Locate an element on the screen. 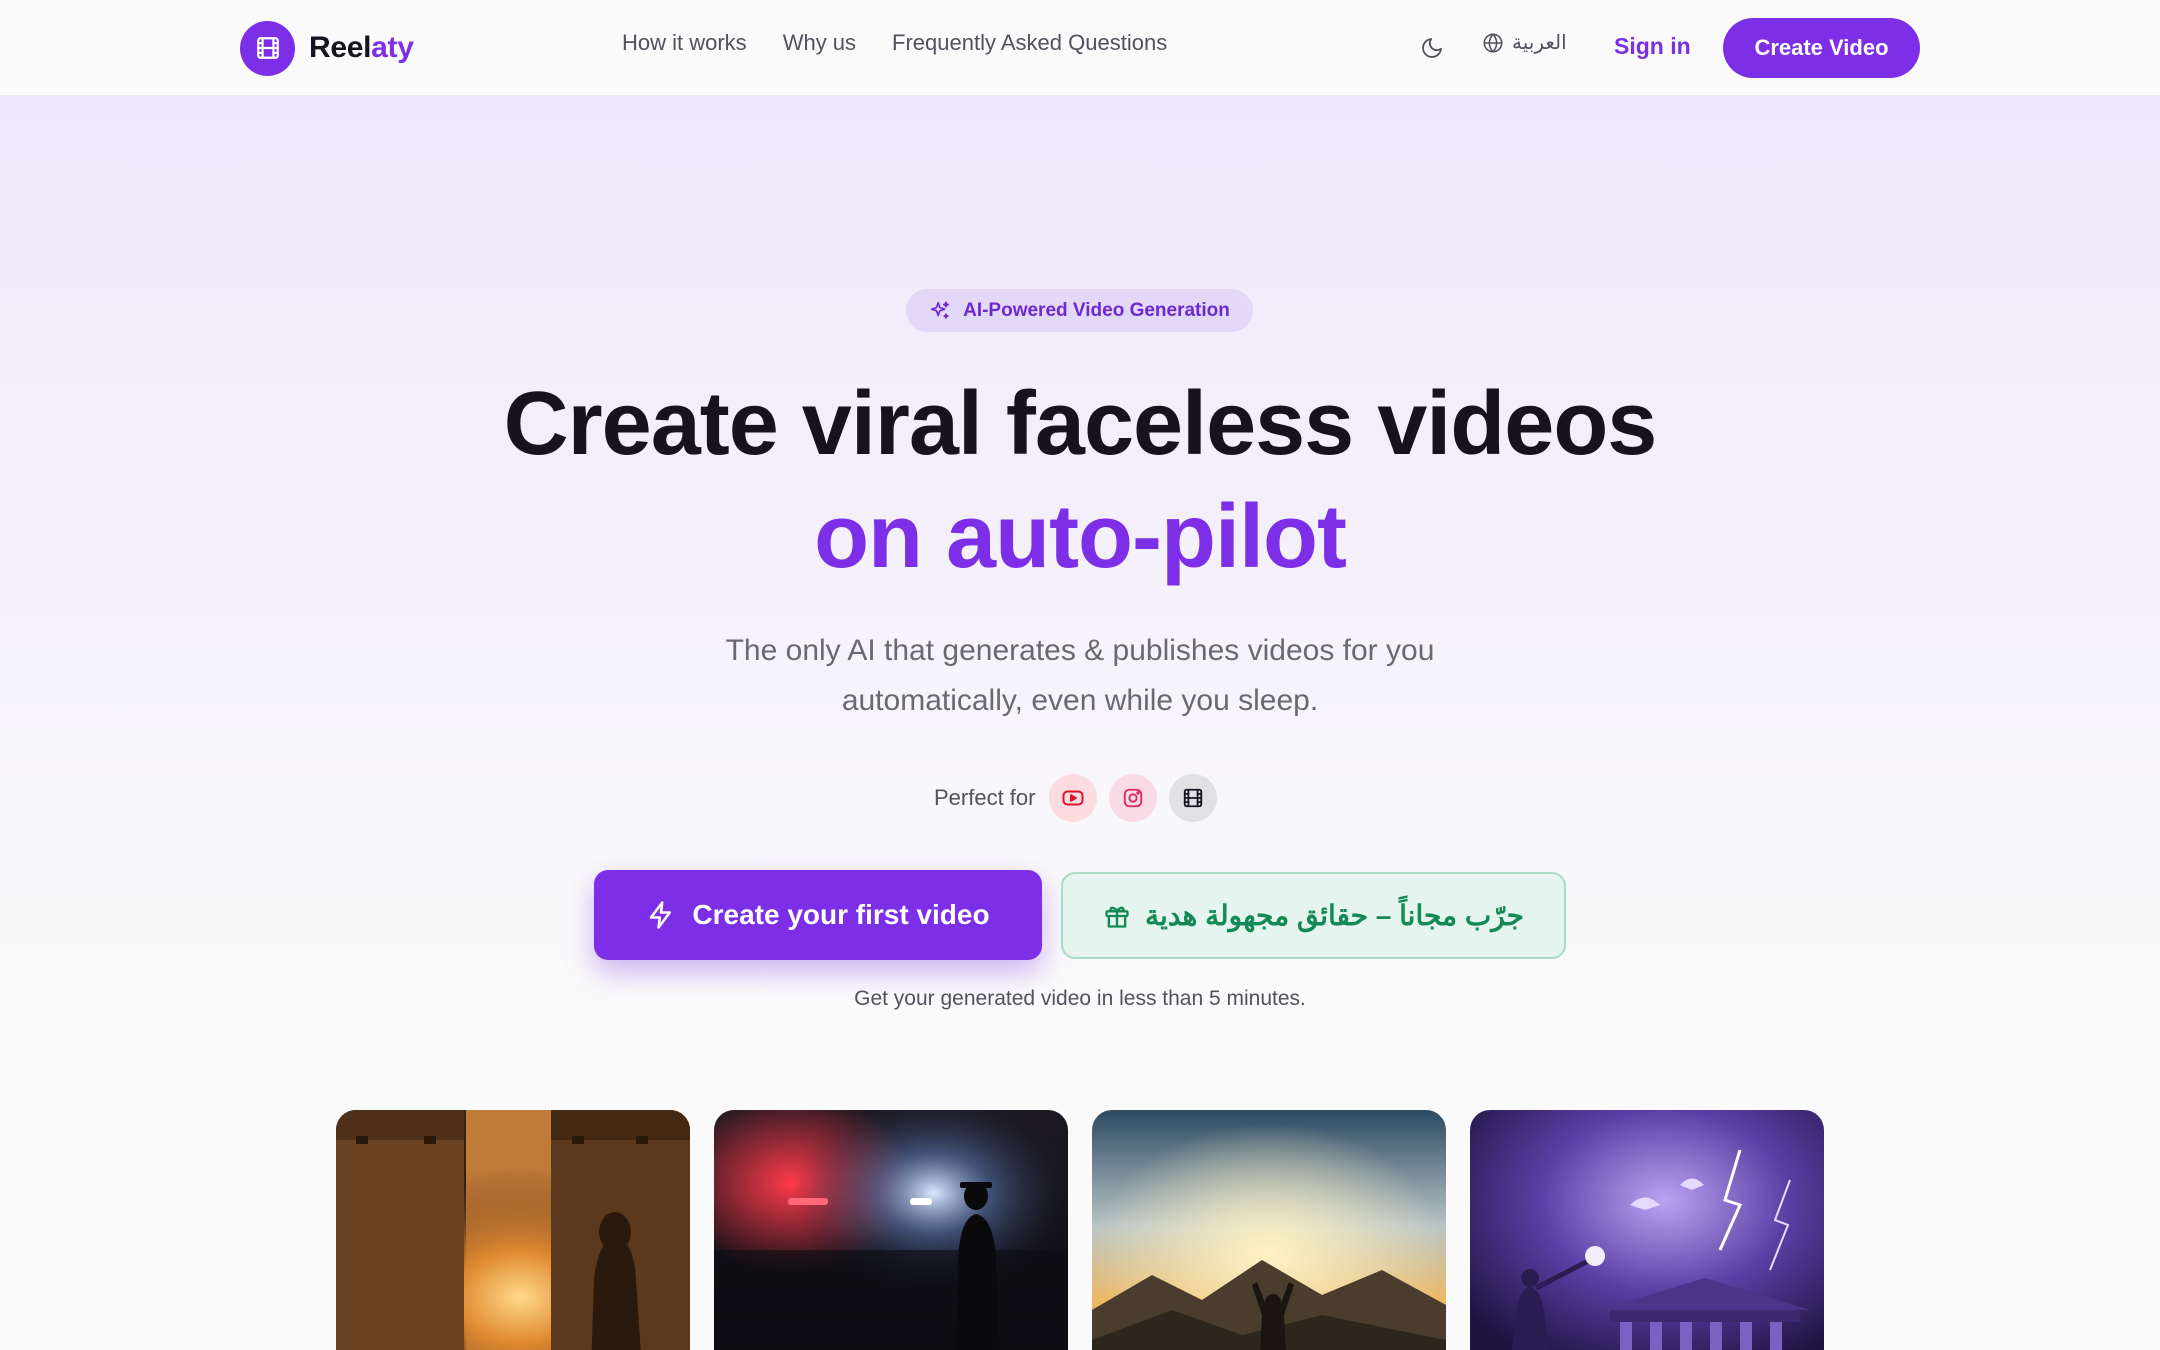  film-icon is located at coordinates (1193, 798).